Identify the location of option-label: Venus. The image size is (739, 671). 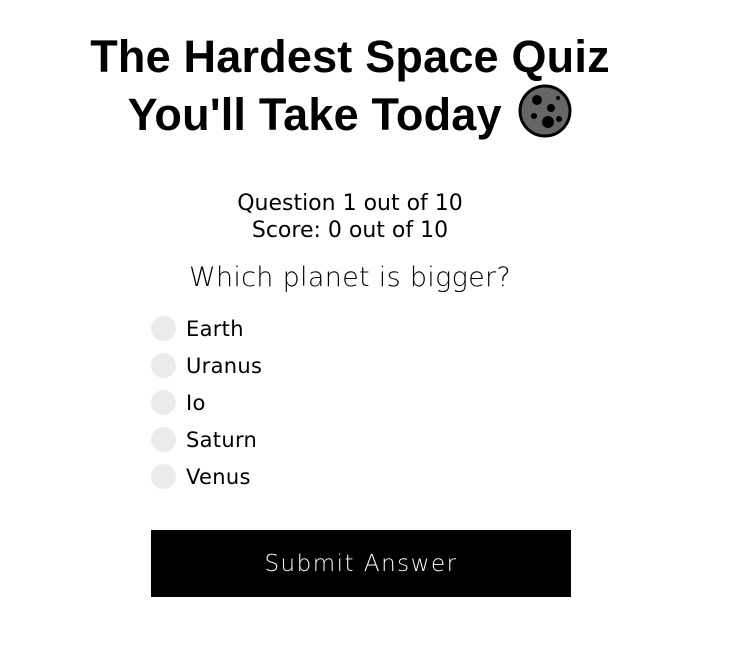
(218, 476).